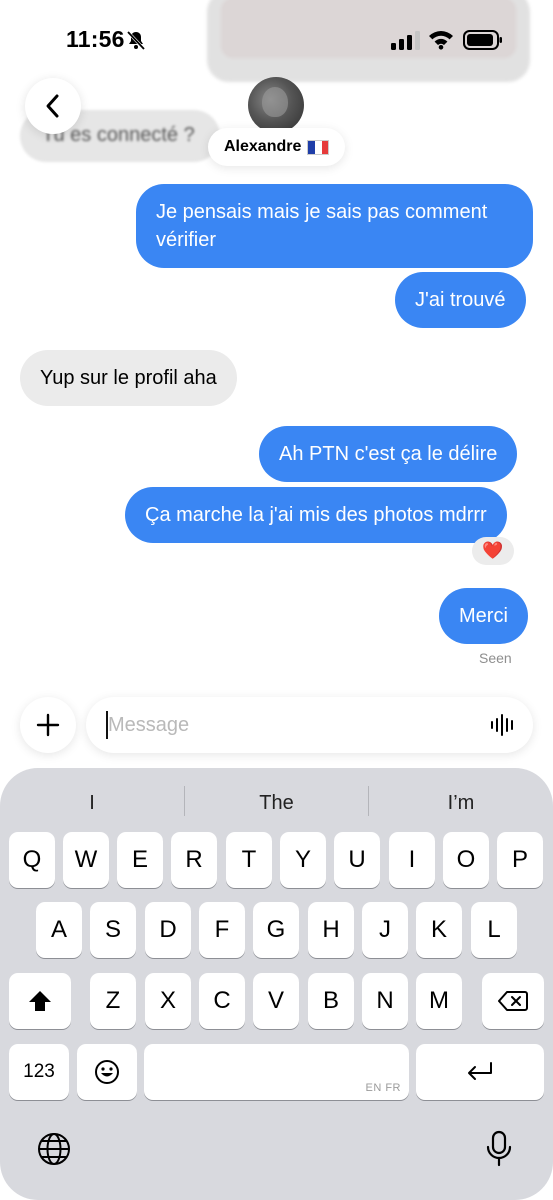 This screenshot has height=1200, width=553. I want to click on france-flag-icon, so click(318, 147).